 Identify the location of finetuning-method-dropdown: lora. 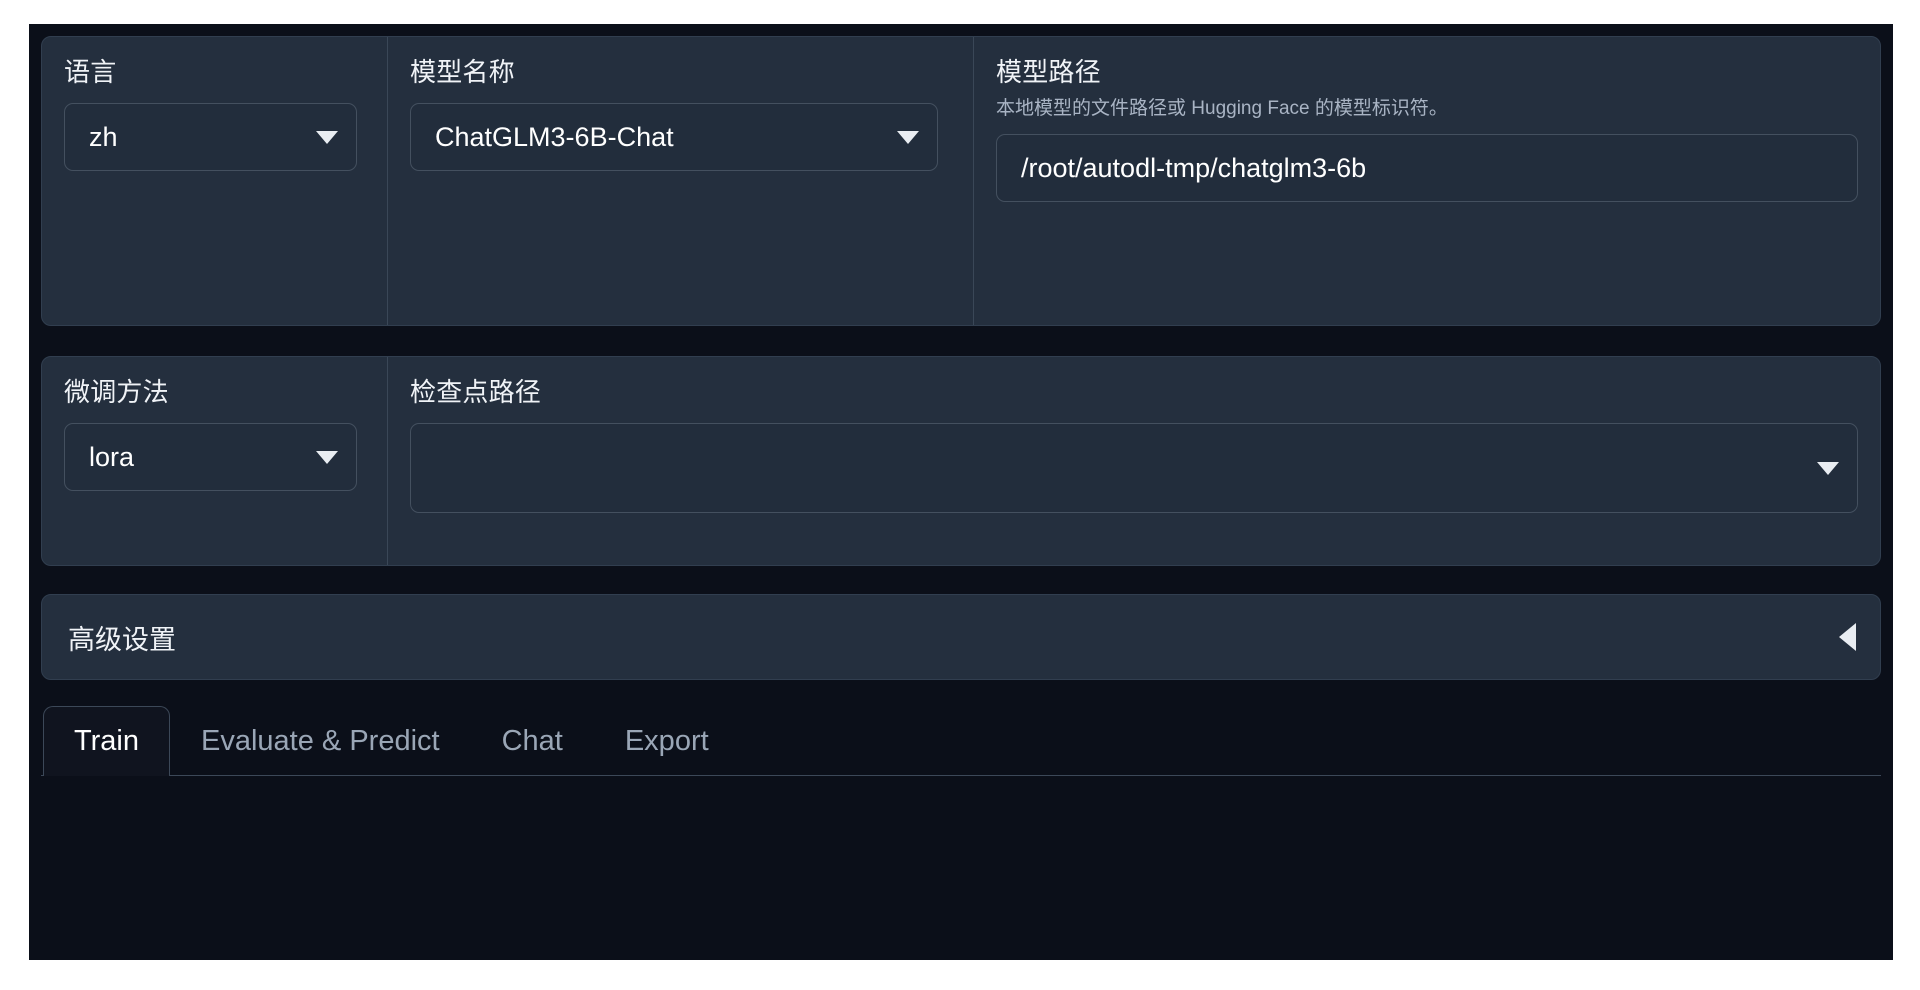
(210, 457).